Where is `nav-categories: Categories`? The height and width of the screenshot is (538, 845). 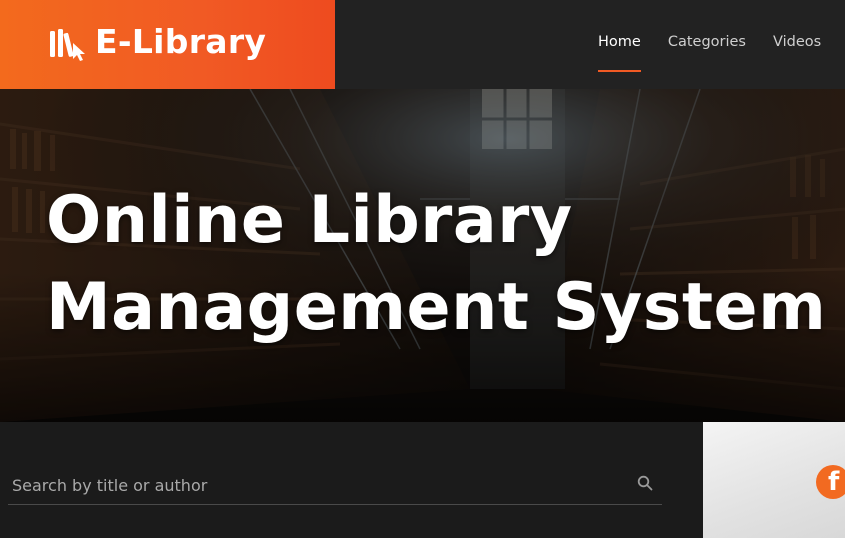 nav-categories: Categories is located at coordinates (707, 49).